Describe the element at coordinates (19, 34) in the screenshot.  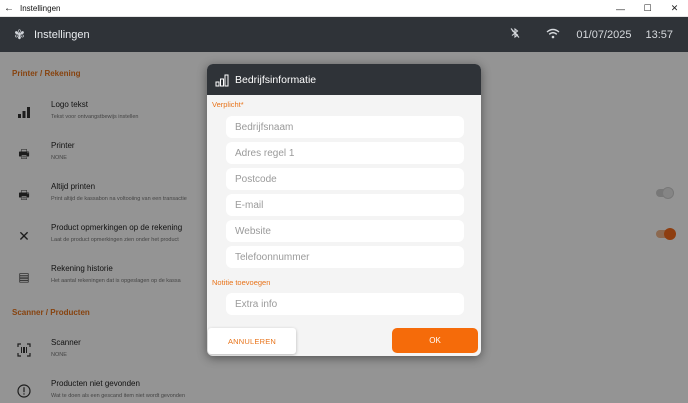
I see `settings-flower-icon: ✾` at that location.